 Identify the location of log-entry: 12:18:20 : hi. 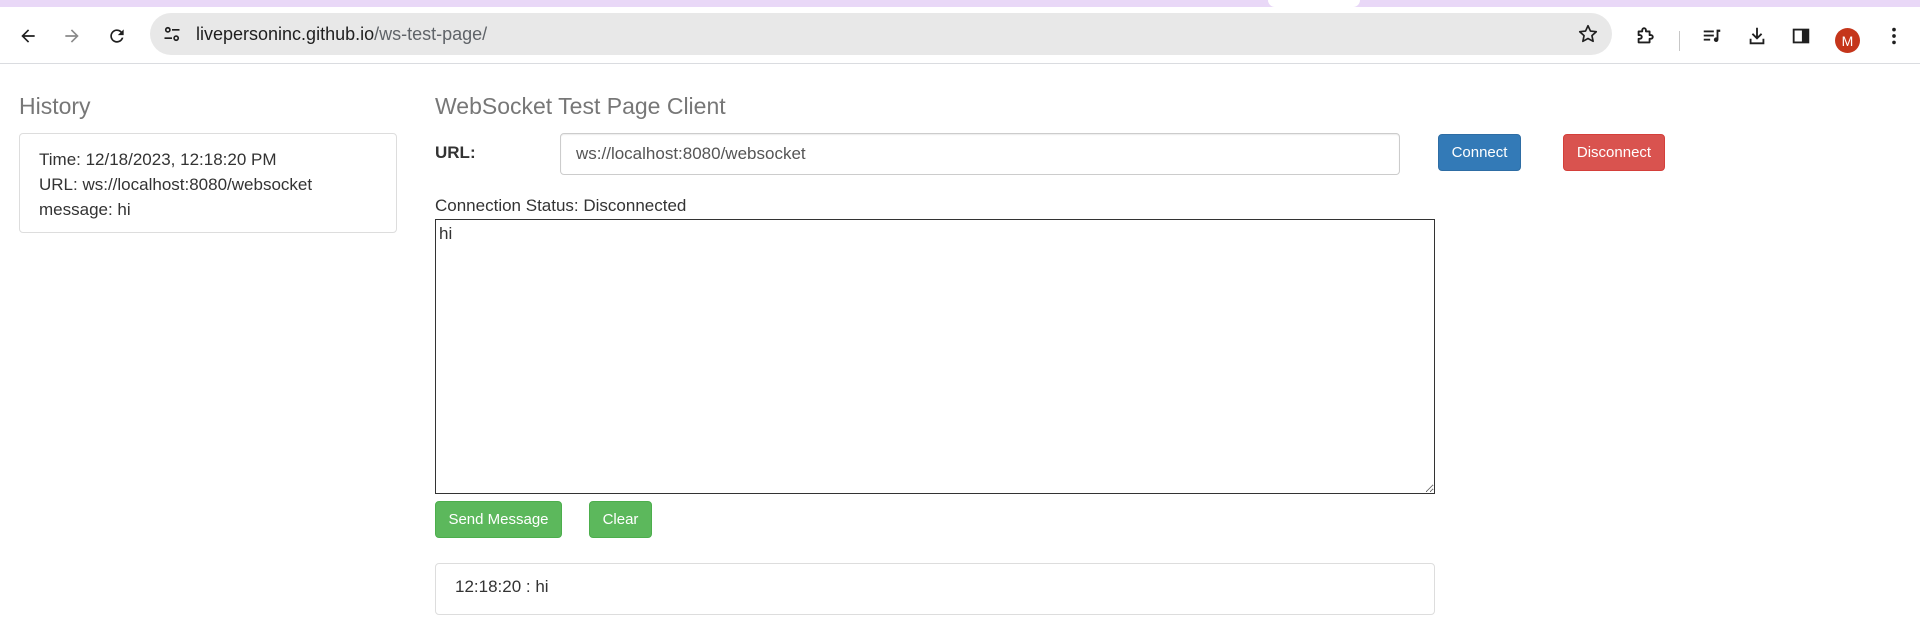
(502, 586).